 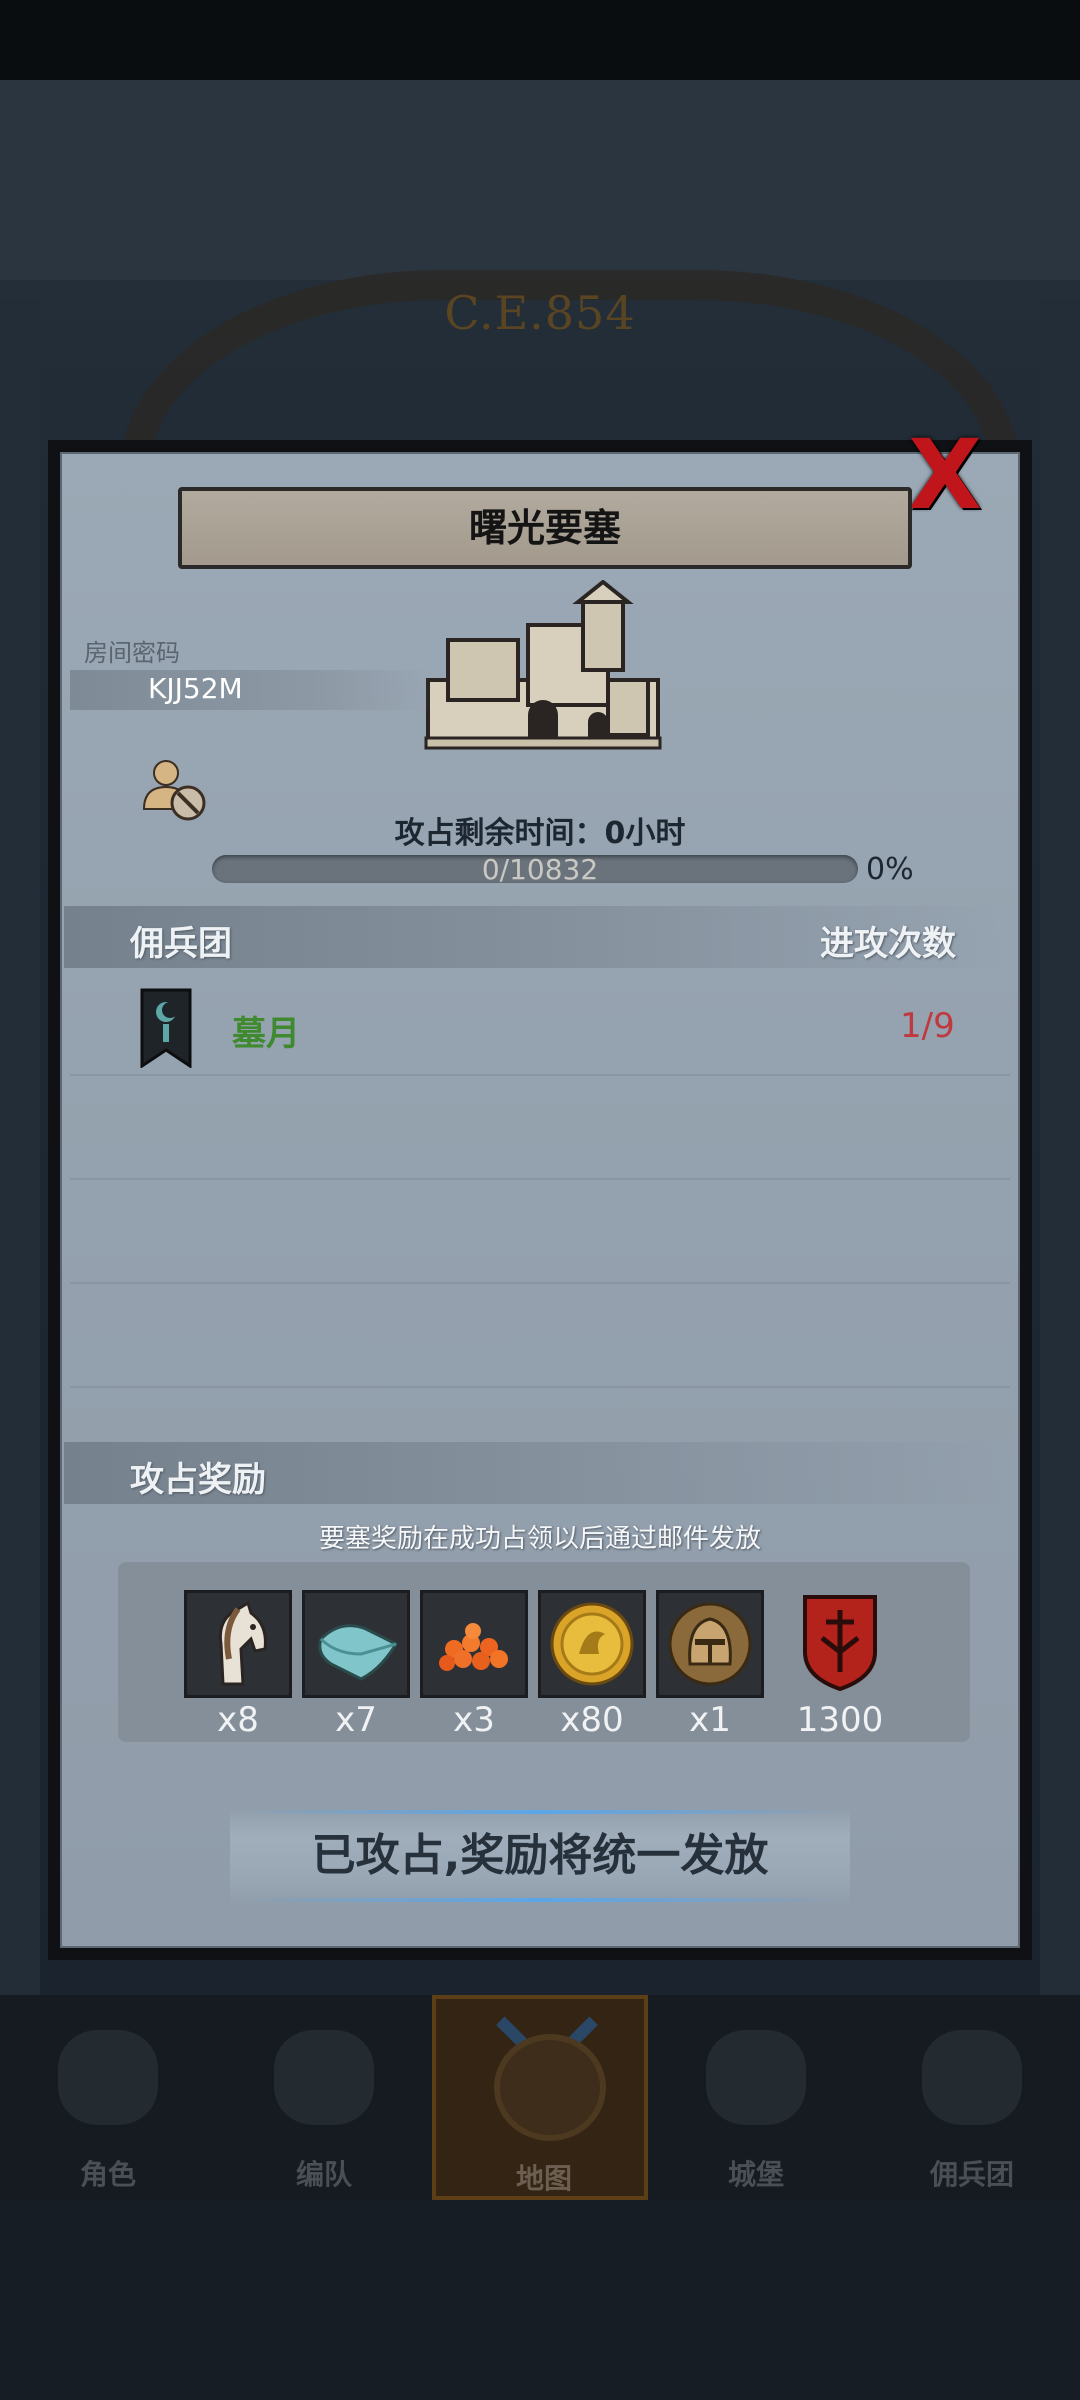 What do you see at coordinates (972, 2077) in the screenshot?
I see `mercenary-nav-icon` at bounding box center [972, 2077].